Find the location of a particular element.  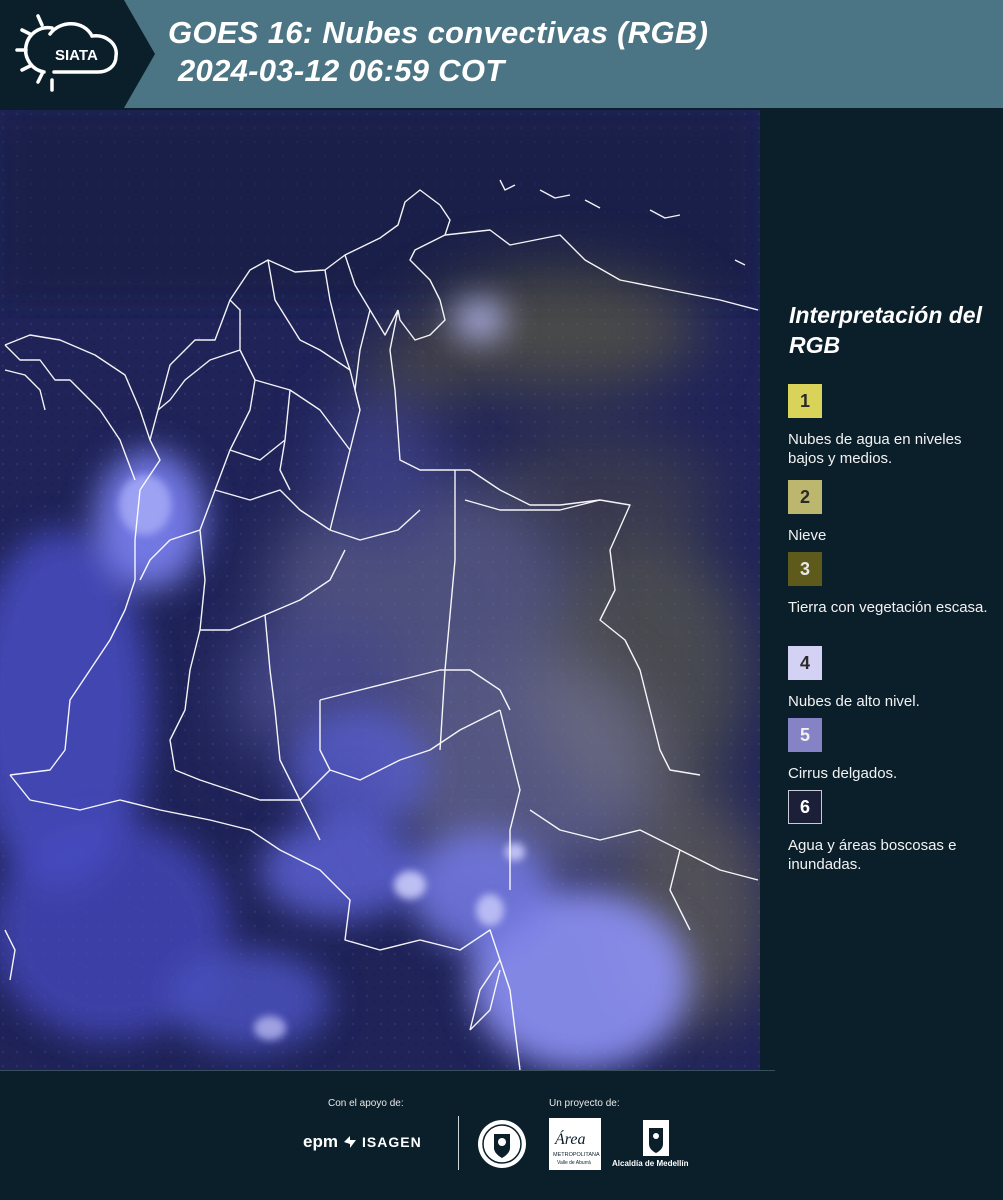

project-label: Un proyecto de: is located at coordinates (584, 1103).